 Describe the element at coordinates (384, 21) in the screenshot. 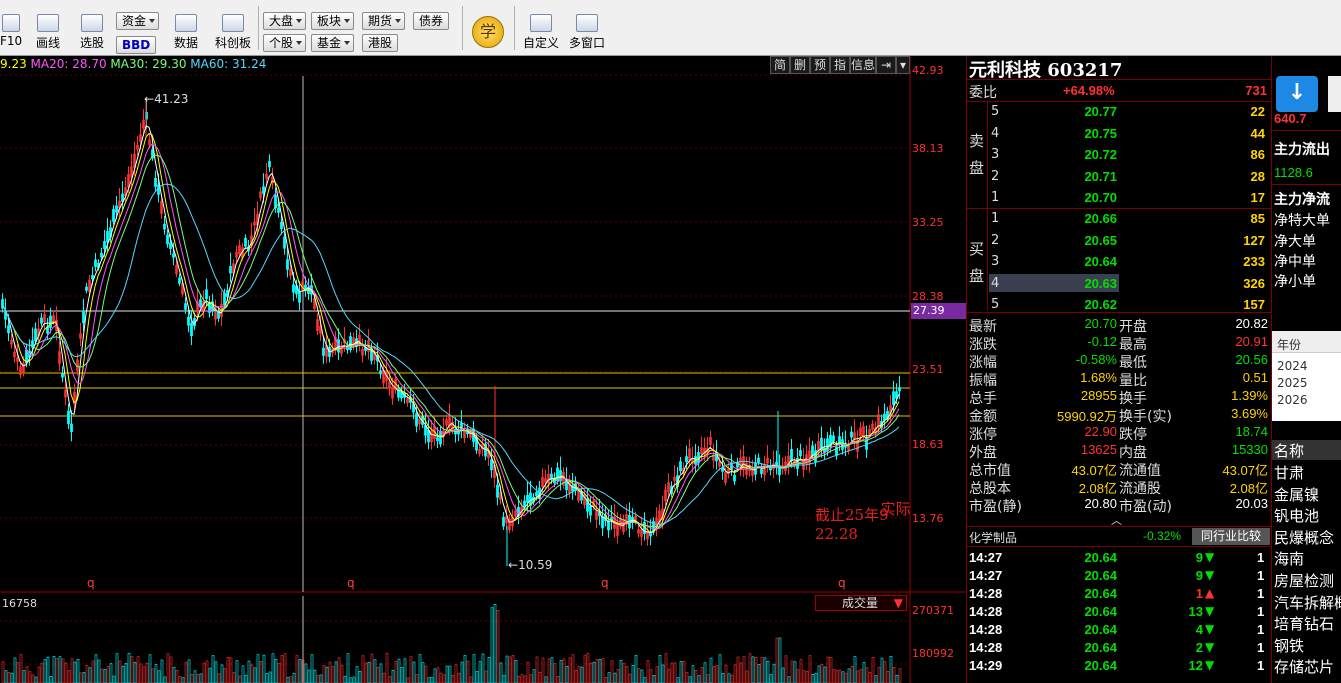

I see `futures-dropdown: 期货` at that location.